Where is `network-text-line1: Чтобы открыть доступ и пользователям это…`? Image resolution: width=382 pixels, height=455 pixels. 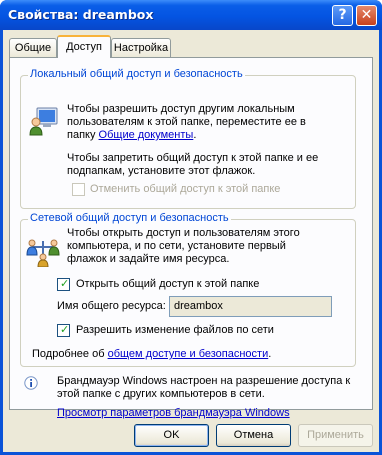 network-text-line1: Чтобы открыть доступ и пользователям это… is located at coordinates (183, 233).